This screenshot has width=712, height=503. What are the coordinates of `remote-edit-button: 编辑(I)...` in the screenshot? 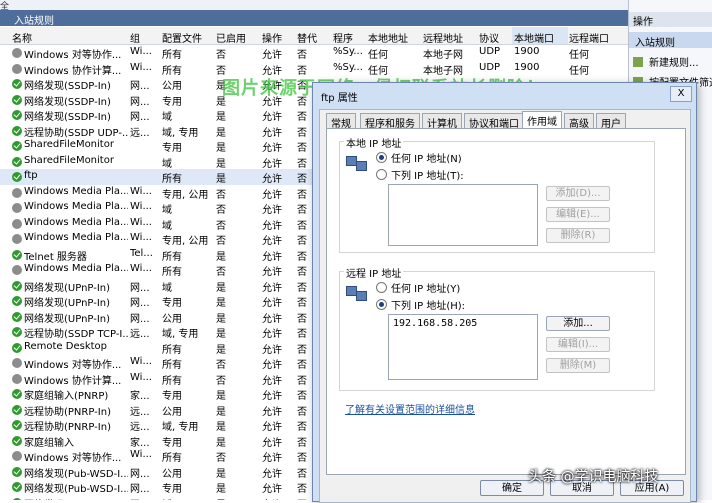 It's located at (578, 344).